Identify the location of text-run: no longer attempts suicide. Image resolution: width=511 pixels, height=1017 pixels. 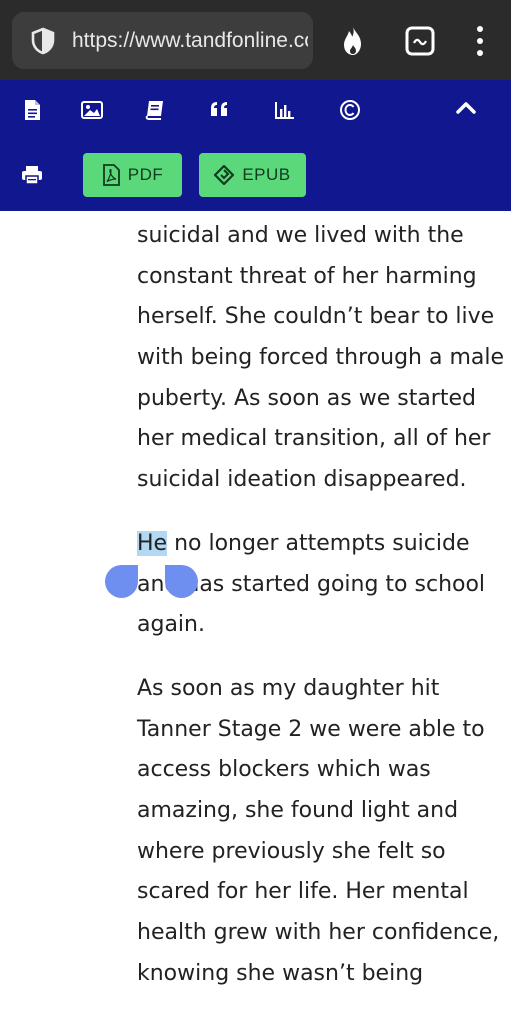
(318, 543).